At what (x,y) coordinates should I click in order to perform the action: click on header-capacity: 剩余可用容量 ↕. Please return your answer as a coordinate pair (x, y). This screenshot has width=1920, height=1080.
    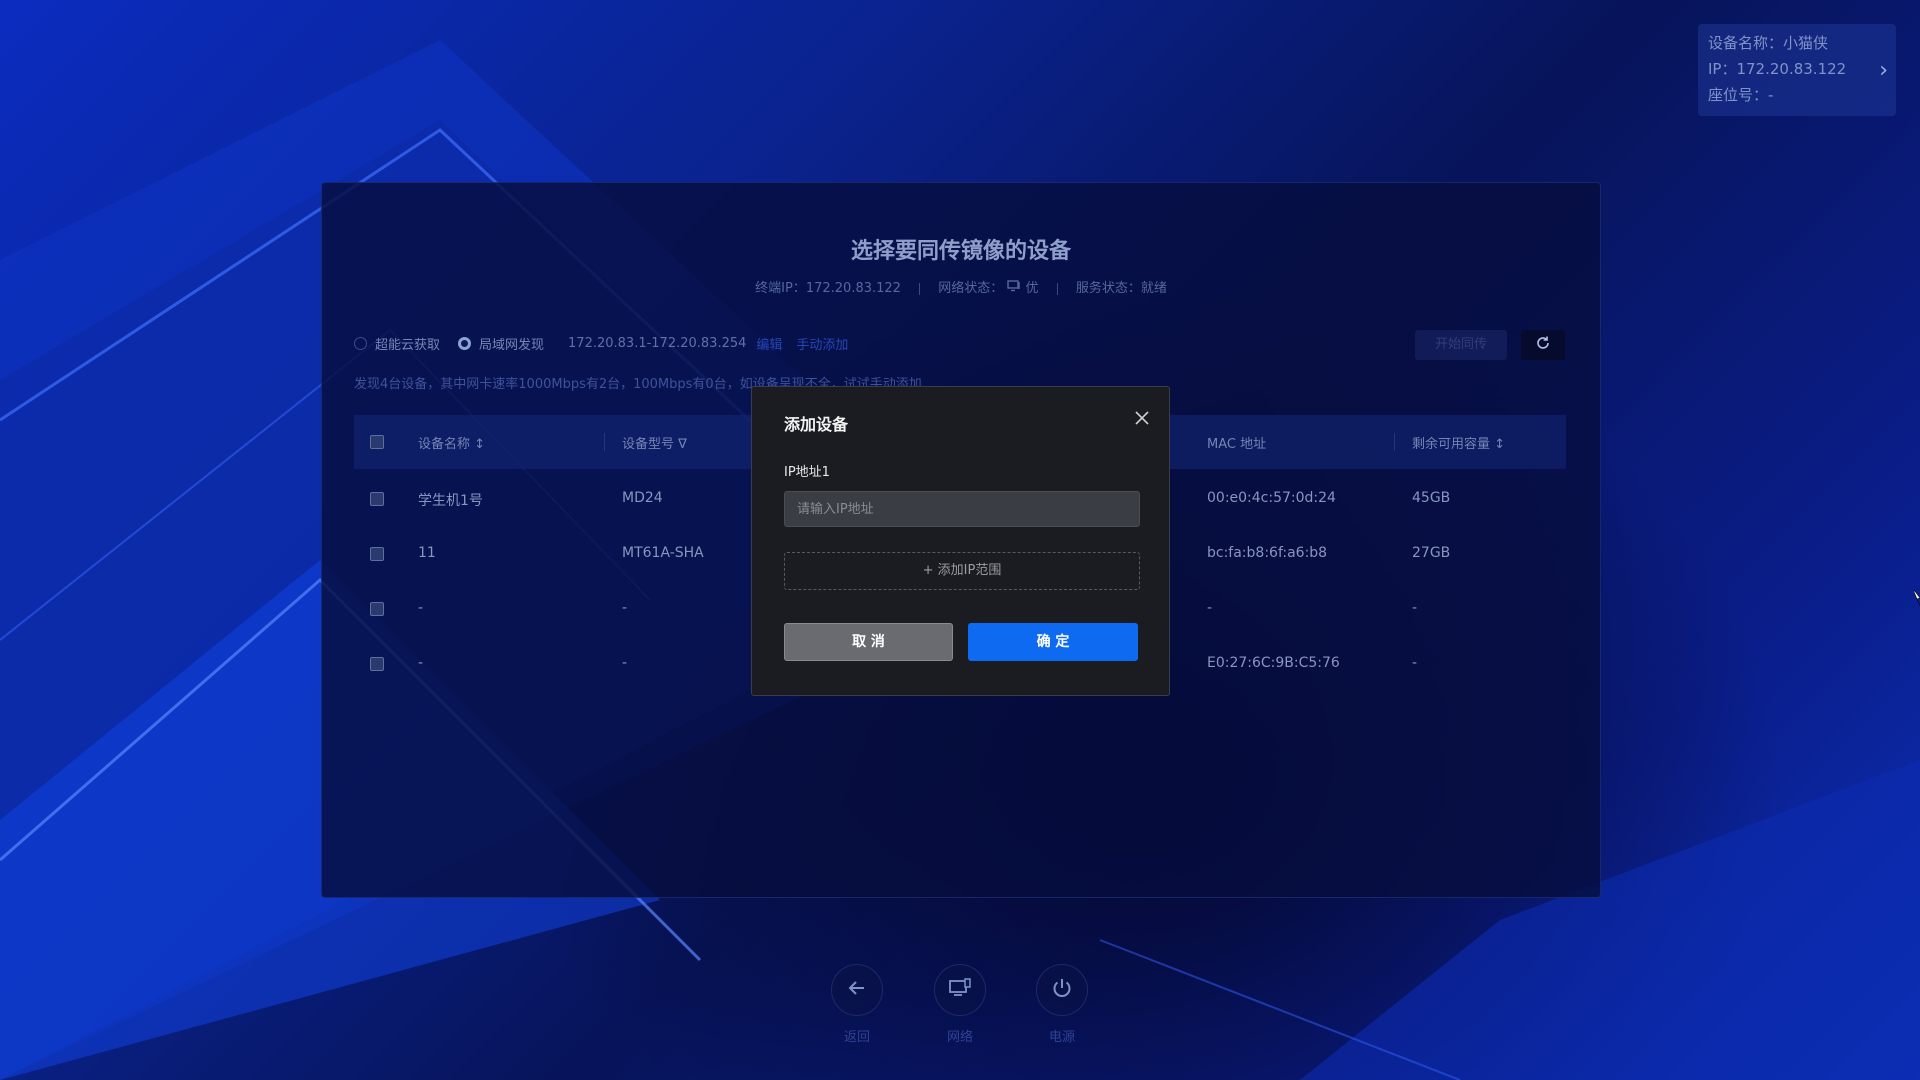
    Looking at the image, I should click on (1458, 442).